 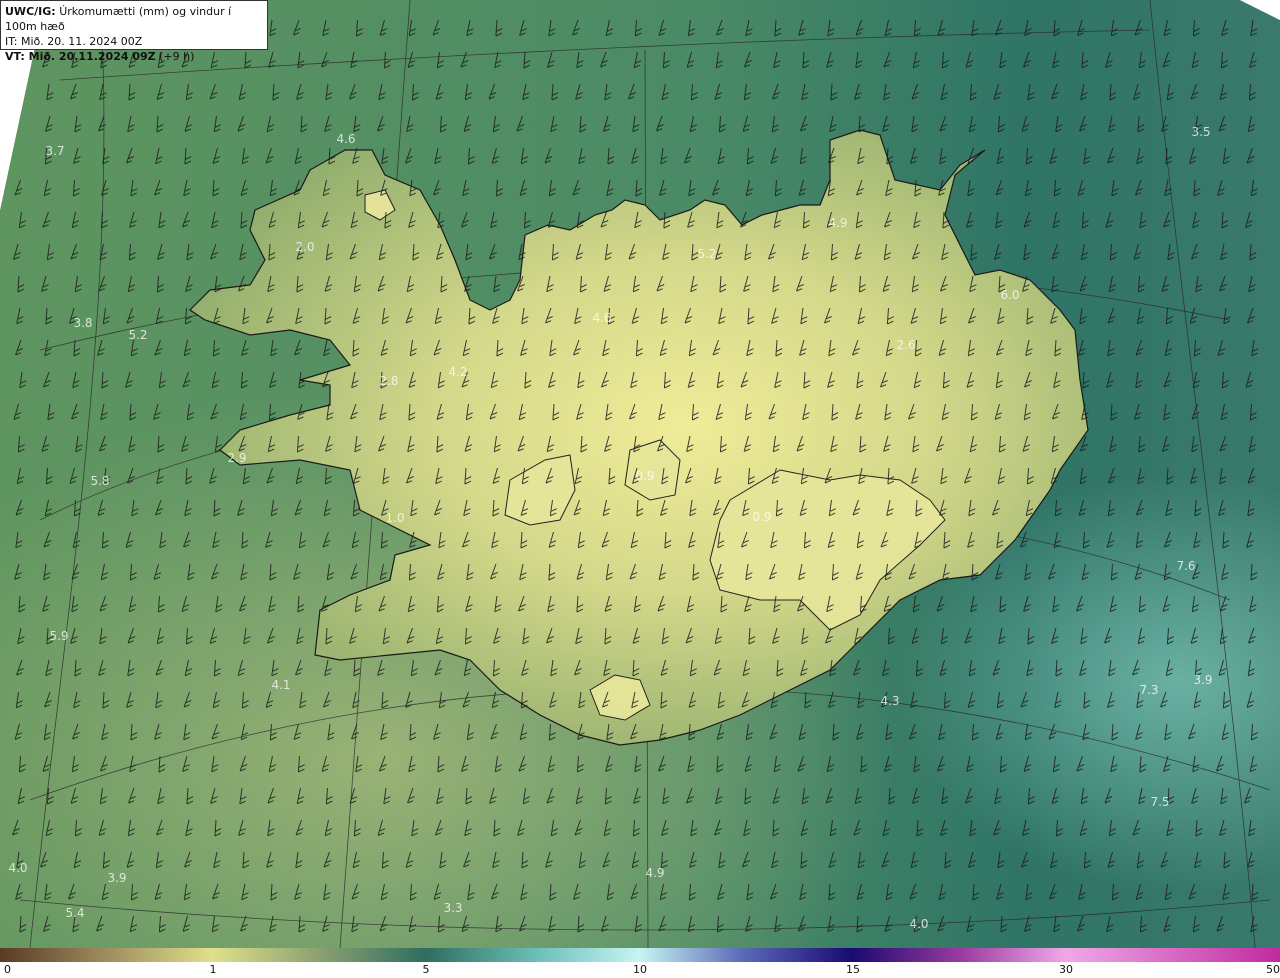 I want to click on init-time: IT: Mið. 20. 11. 2024 00Z, so click(x=74, y=41).